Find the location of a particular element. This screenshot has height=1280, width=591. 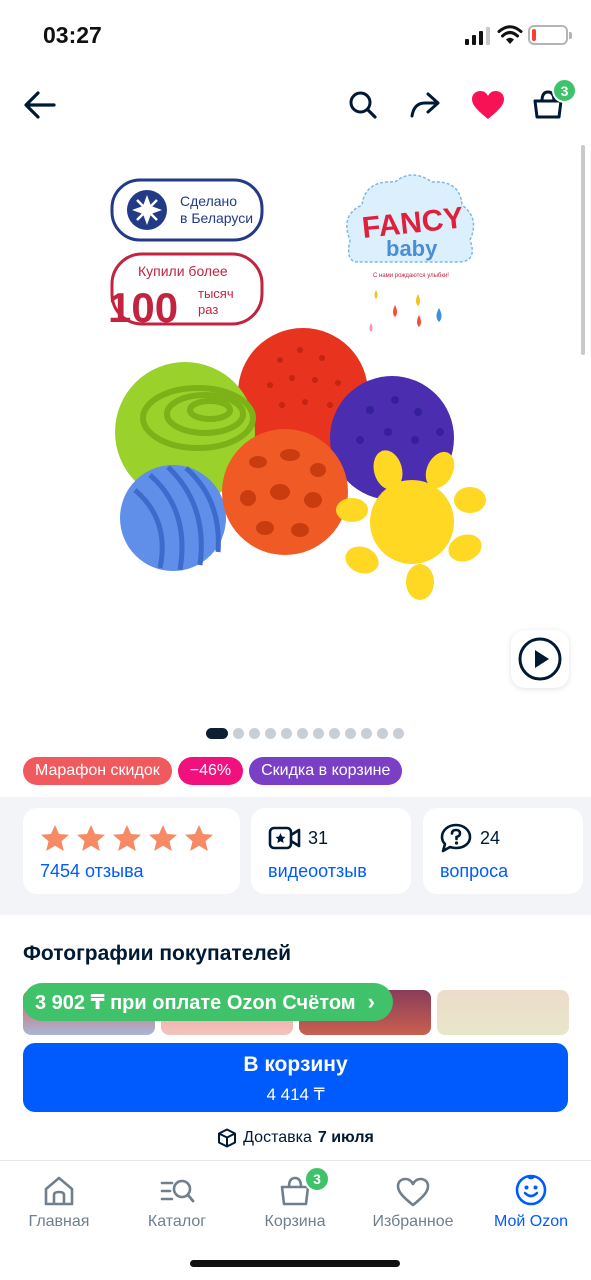

home-icon is located at coordinates (59, 1191).